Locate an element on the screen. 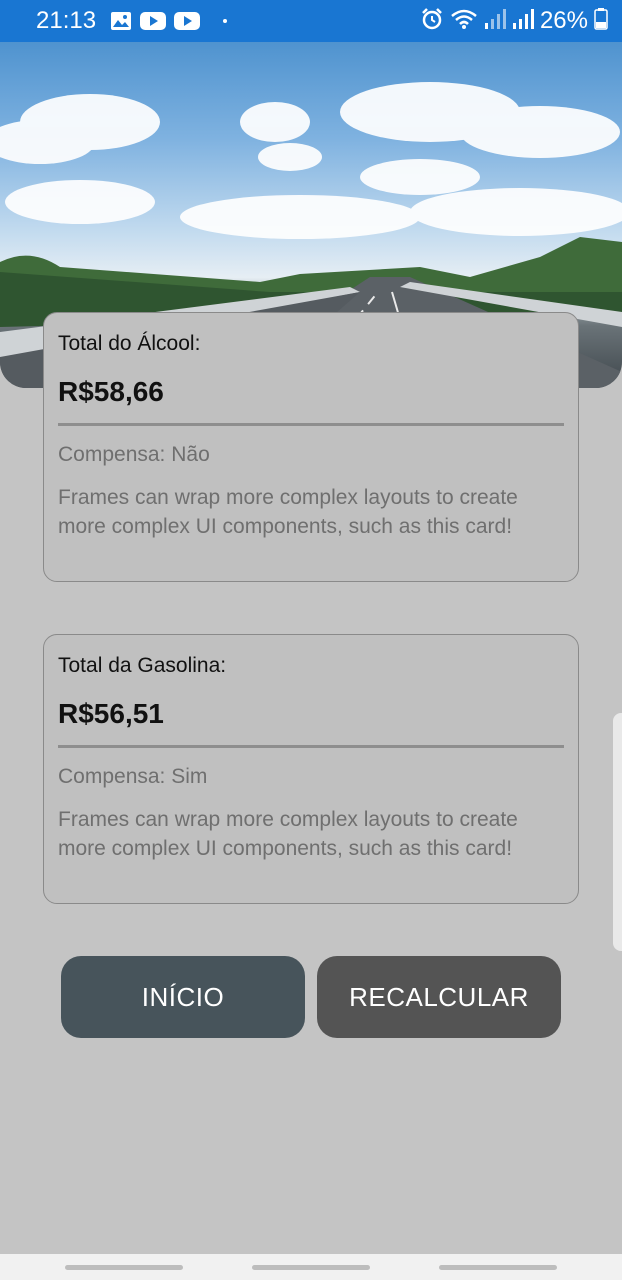  card-value: R$58,66 is located at coordinates (111, 391).